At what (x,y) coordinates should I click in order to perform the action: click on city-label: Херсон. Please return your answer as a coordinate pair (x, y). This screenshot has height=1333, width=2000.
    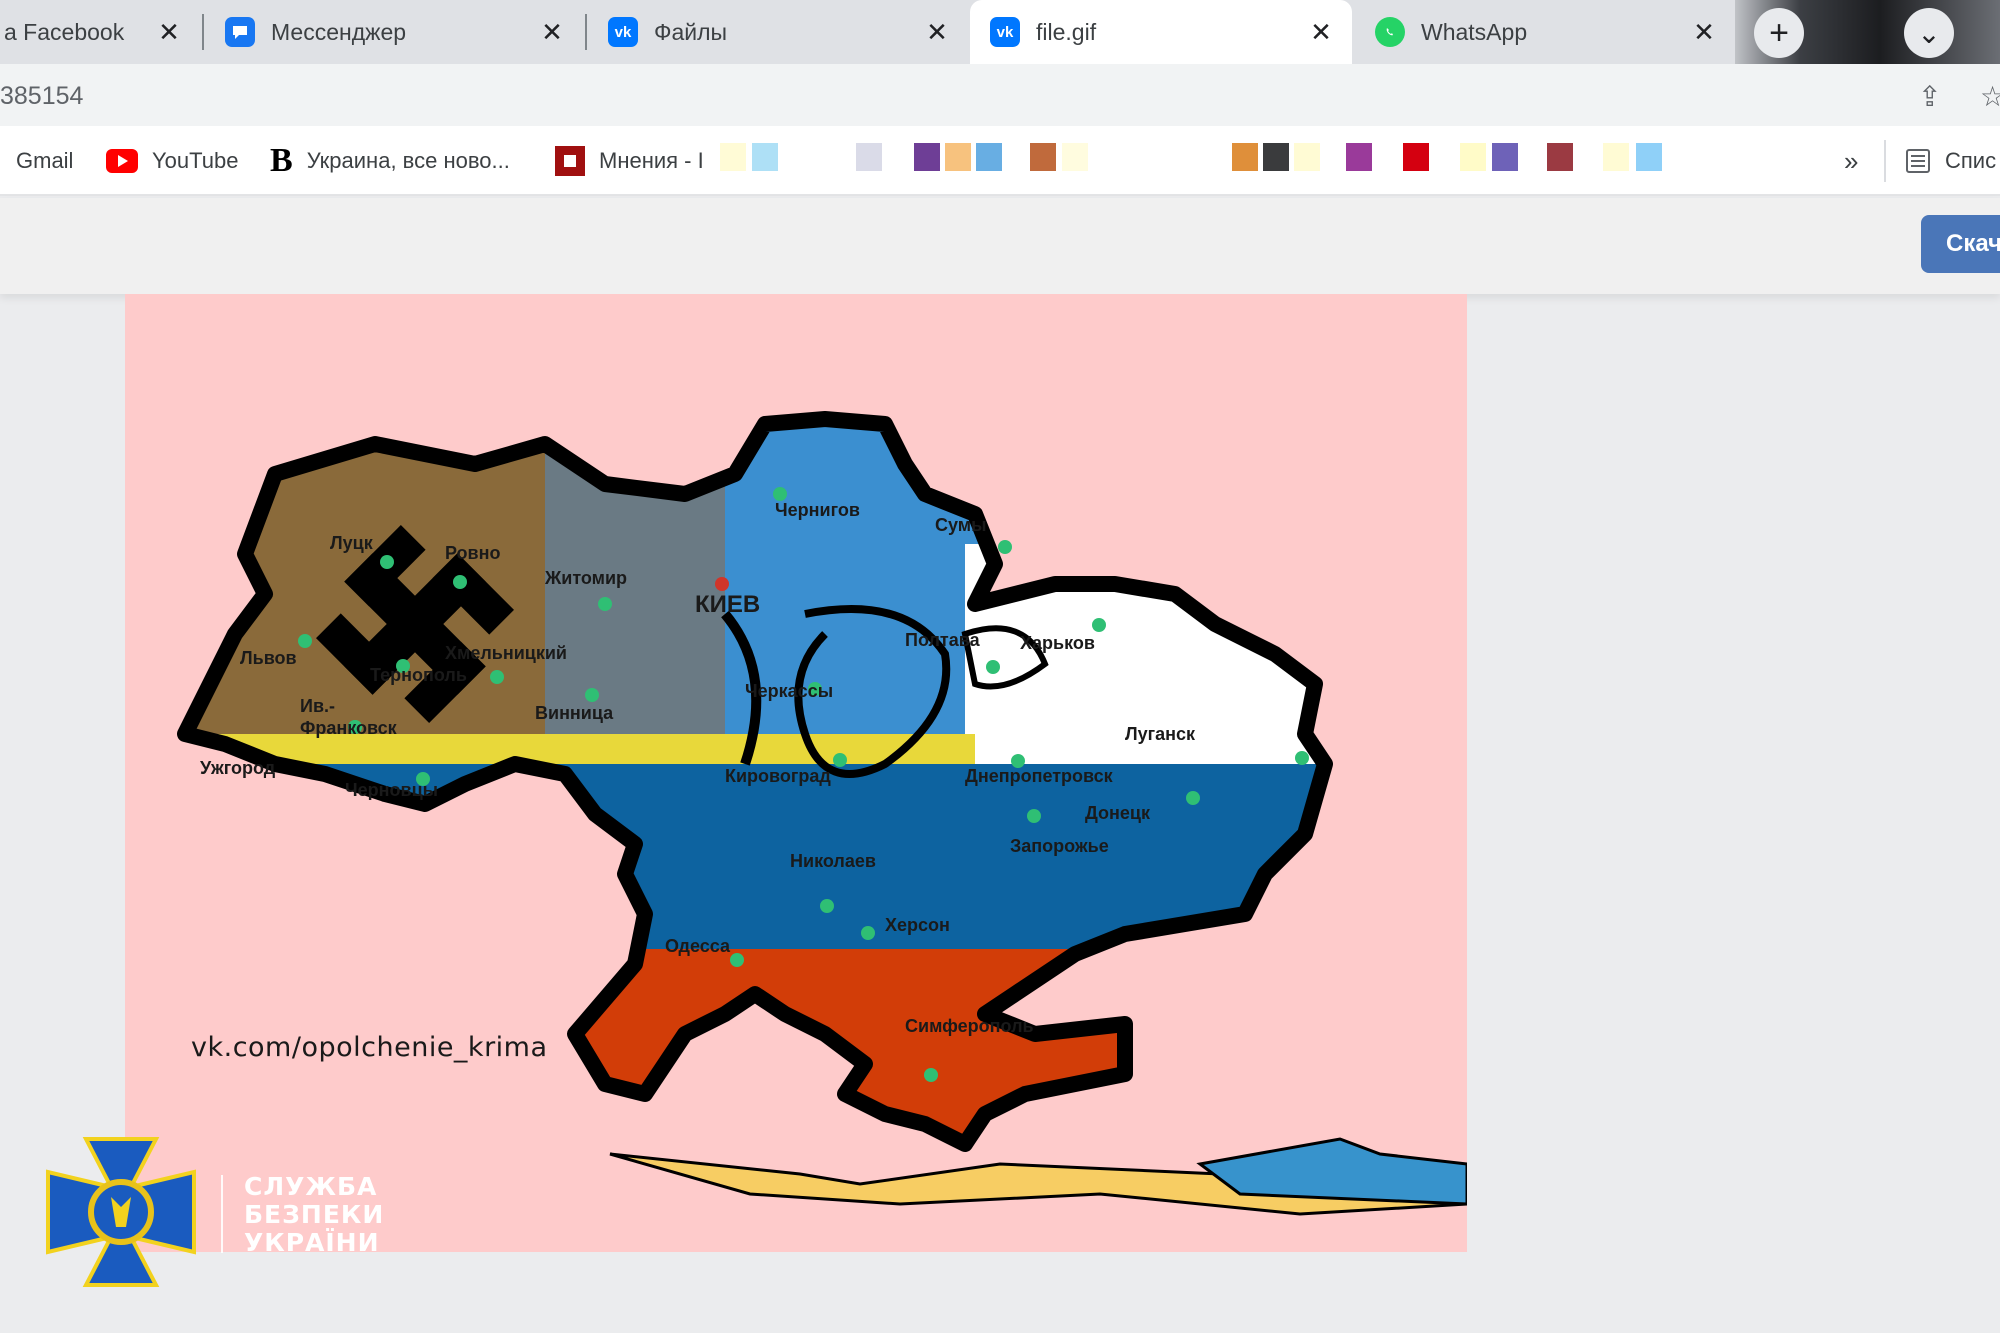
    Looking at the image, I should click on (917, 925).